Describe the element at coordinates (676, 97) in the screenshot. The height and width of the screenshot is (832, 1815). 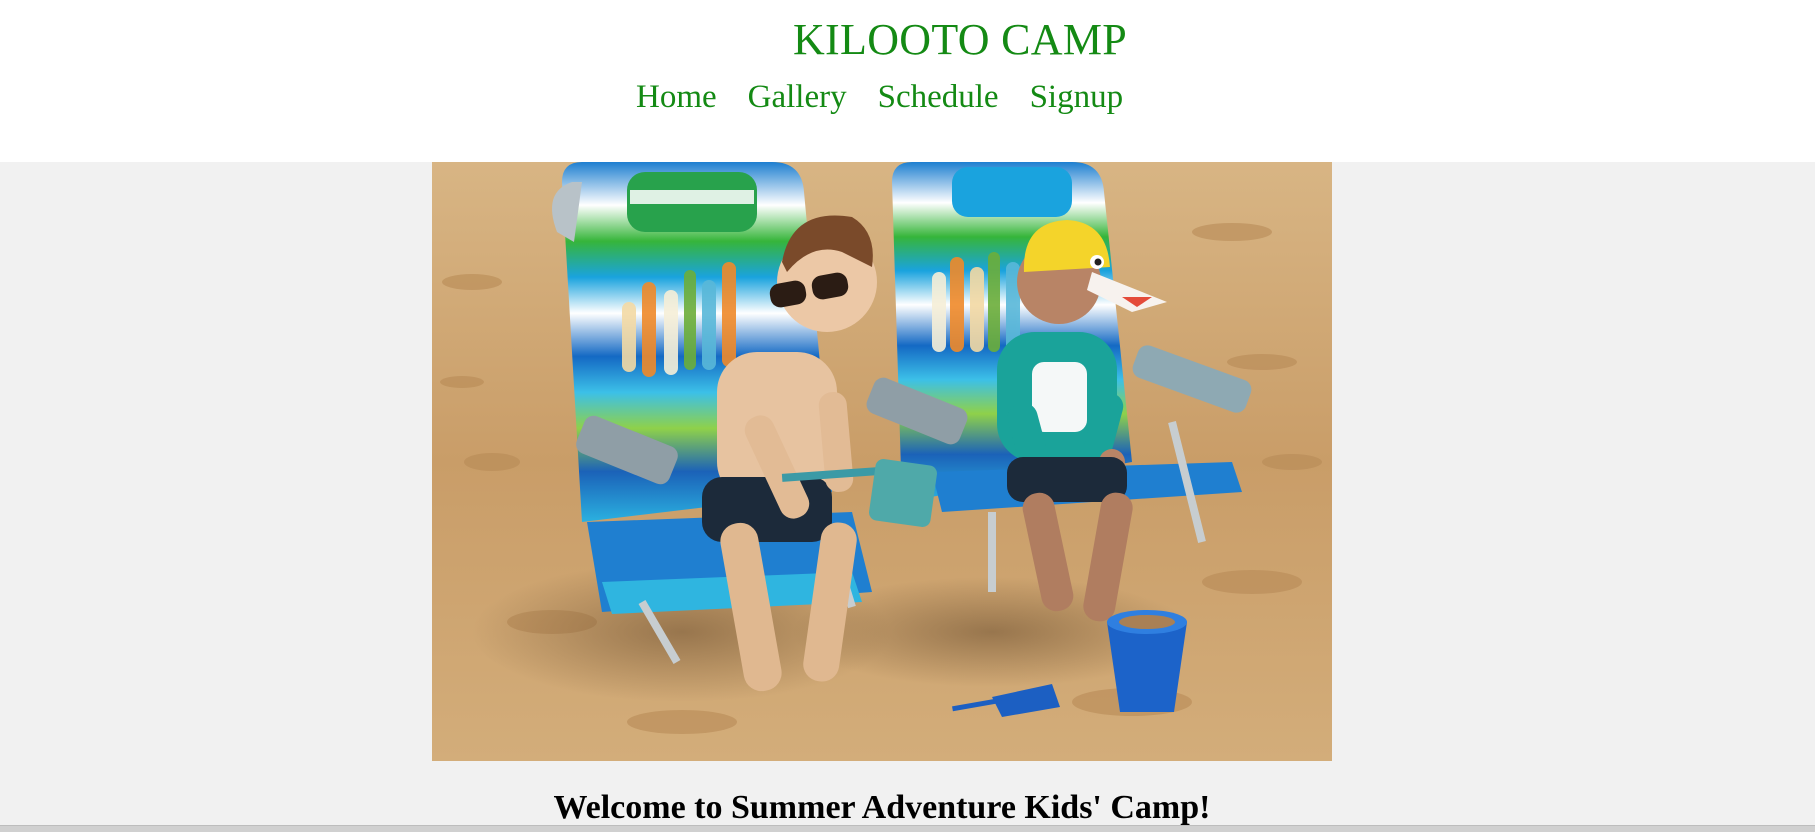
I see `nav-link-home: Home` at that location.